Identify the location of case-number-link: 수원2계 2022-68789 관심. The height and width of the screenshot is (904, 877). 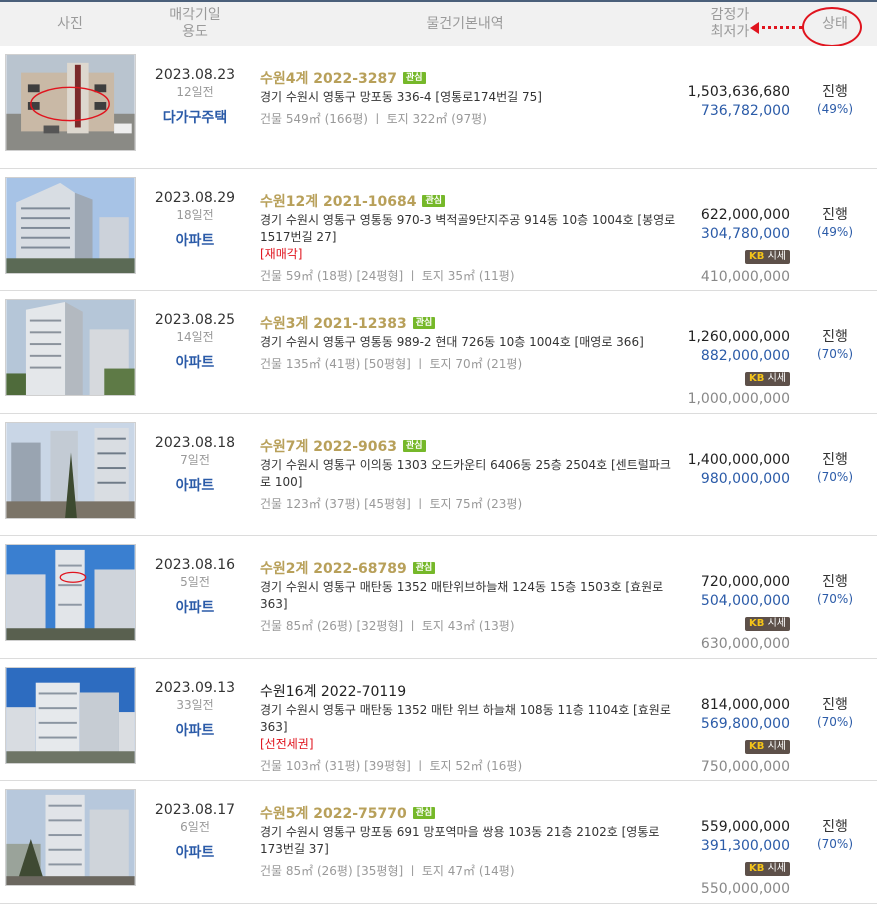
(470, 569).